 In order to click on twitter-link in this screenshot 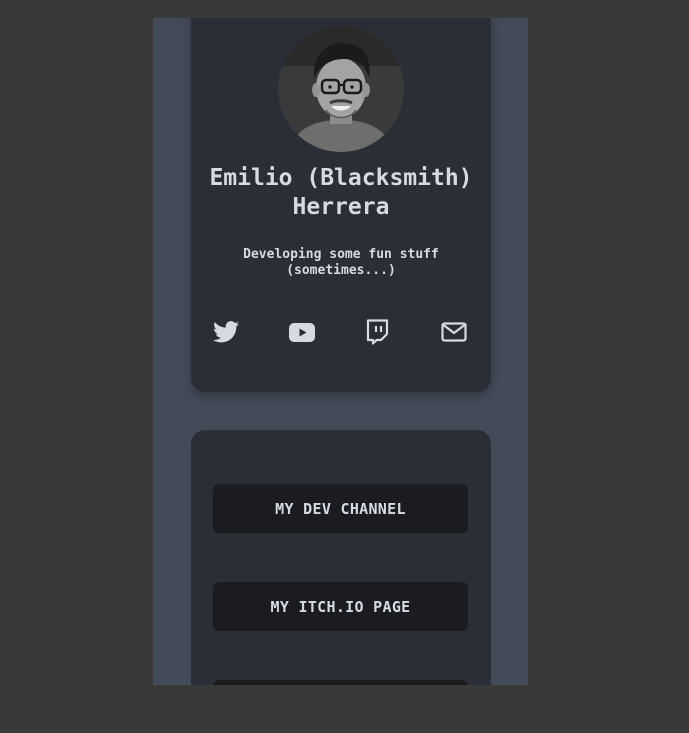, I will do `click(226, 332)`.